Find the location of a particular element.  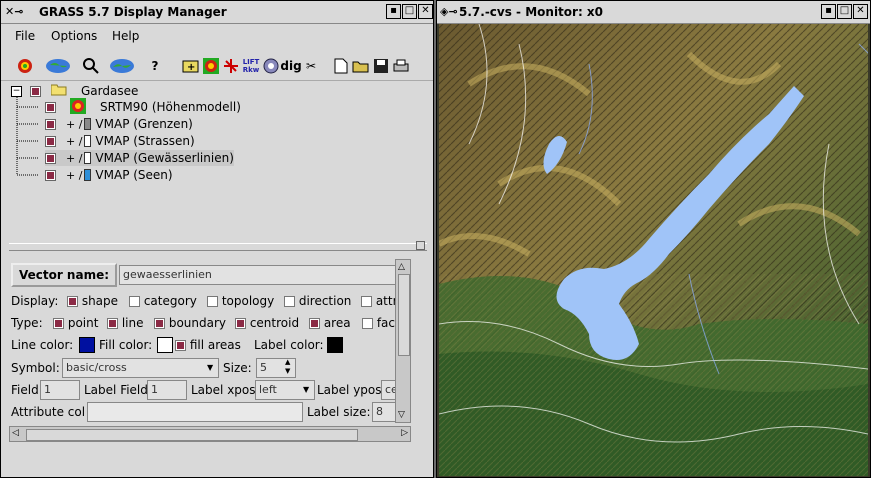

scroll-down-icon: ▽ is located at coordinates (401, 415).